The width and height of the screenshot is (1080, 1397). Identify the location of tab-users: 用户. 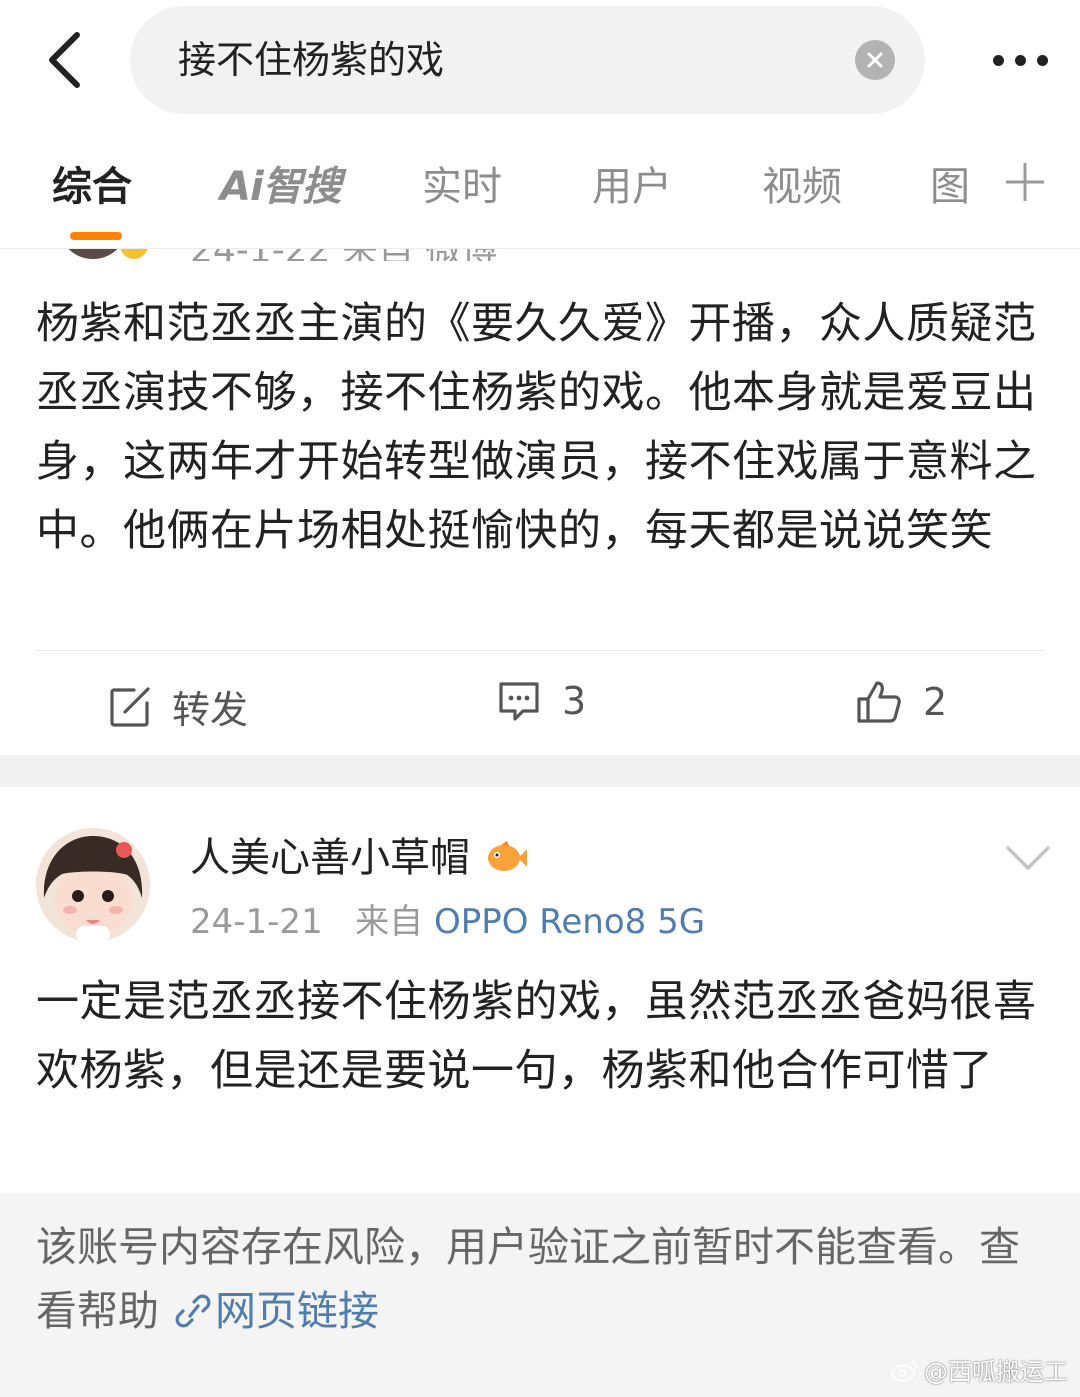
(632, 187).